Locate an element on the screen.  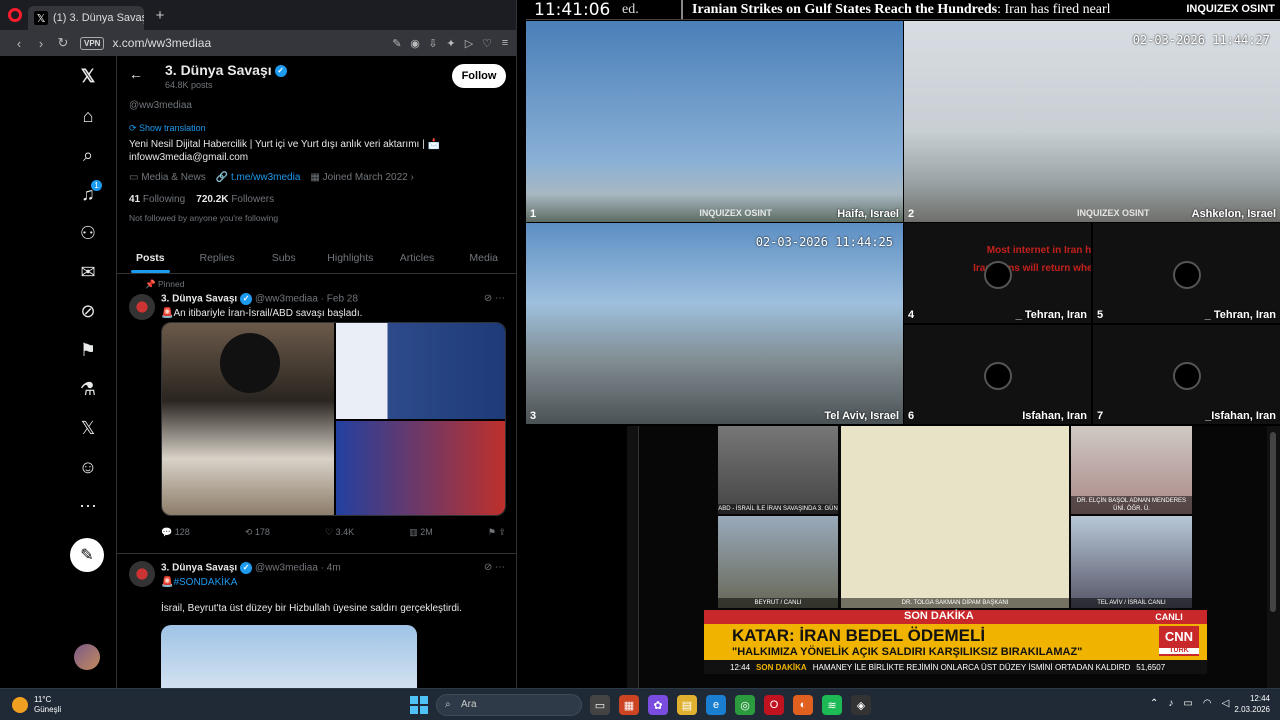
reply-button: 💬 128 is located at coordinates (175, 532).